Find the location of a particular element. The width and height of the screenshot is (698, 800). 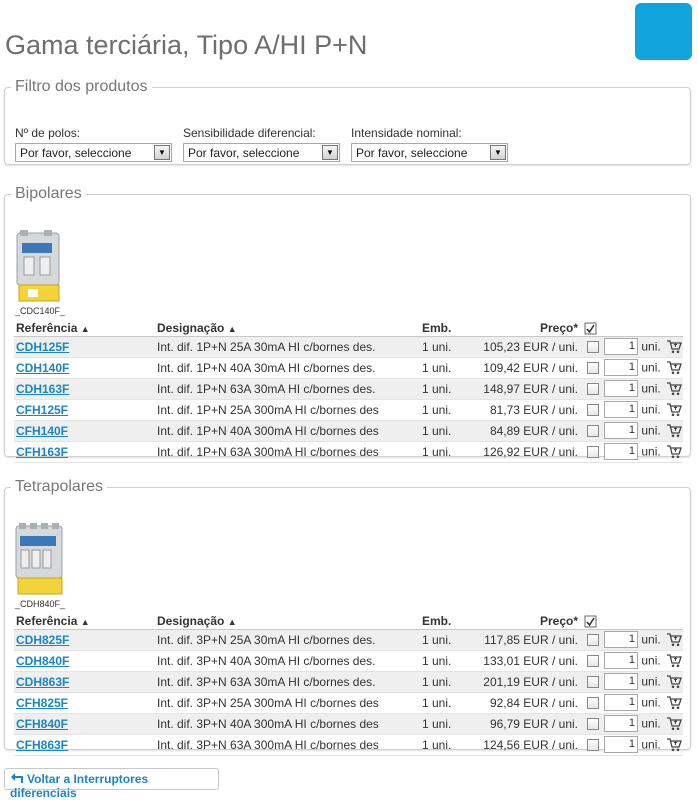

product-reference-link: CFH863F is located at coordinates (42, 745).